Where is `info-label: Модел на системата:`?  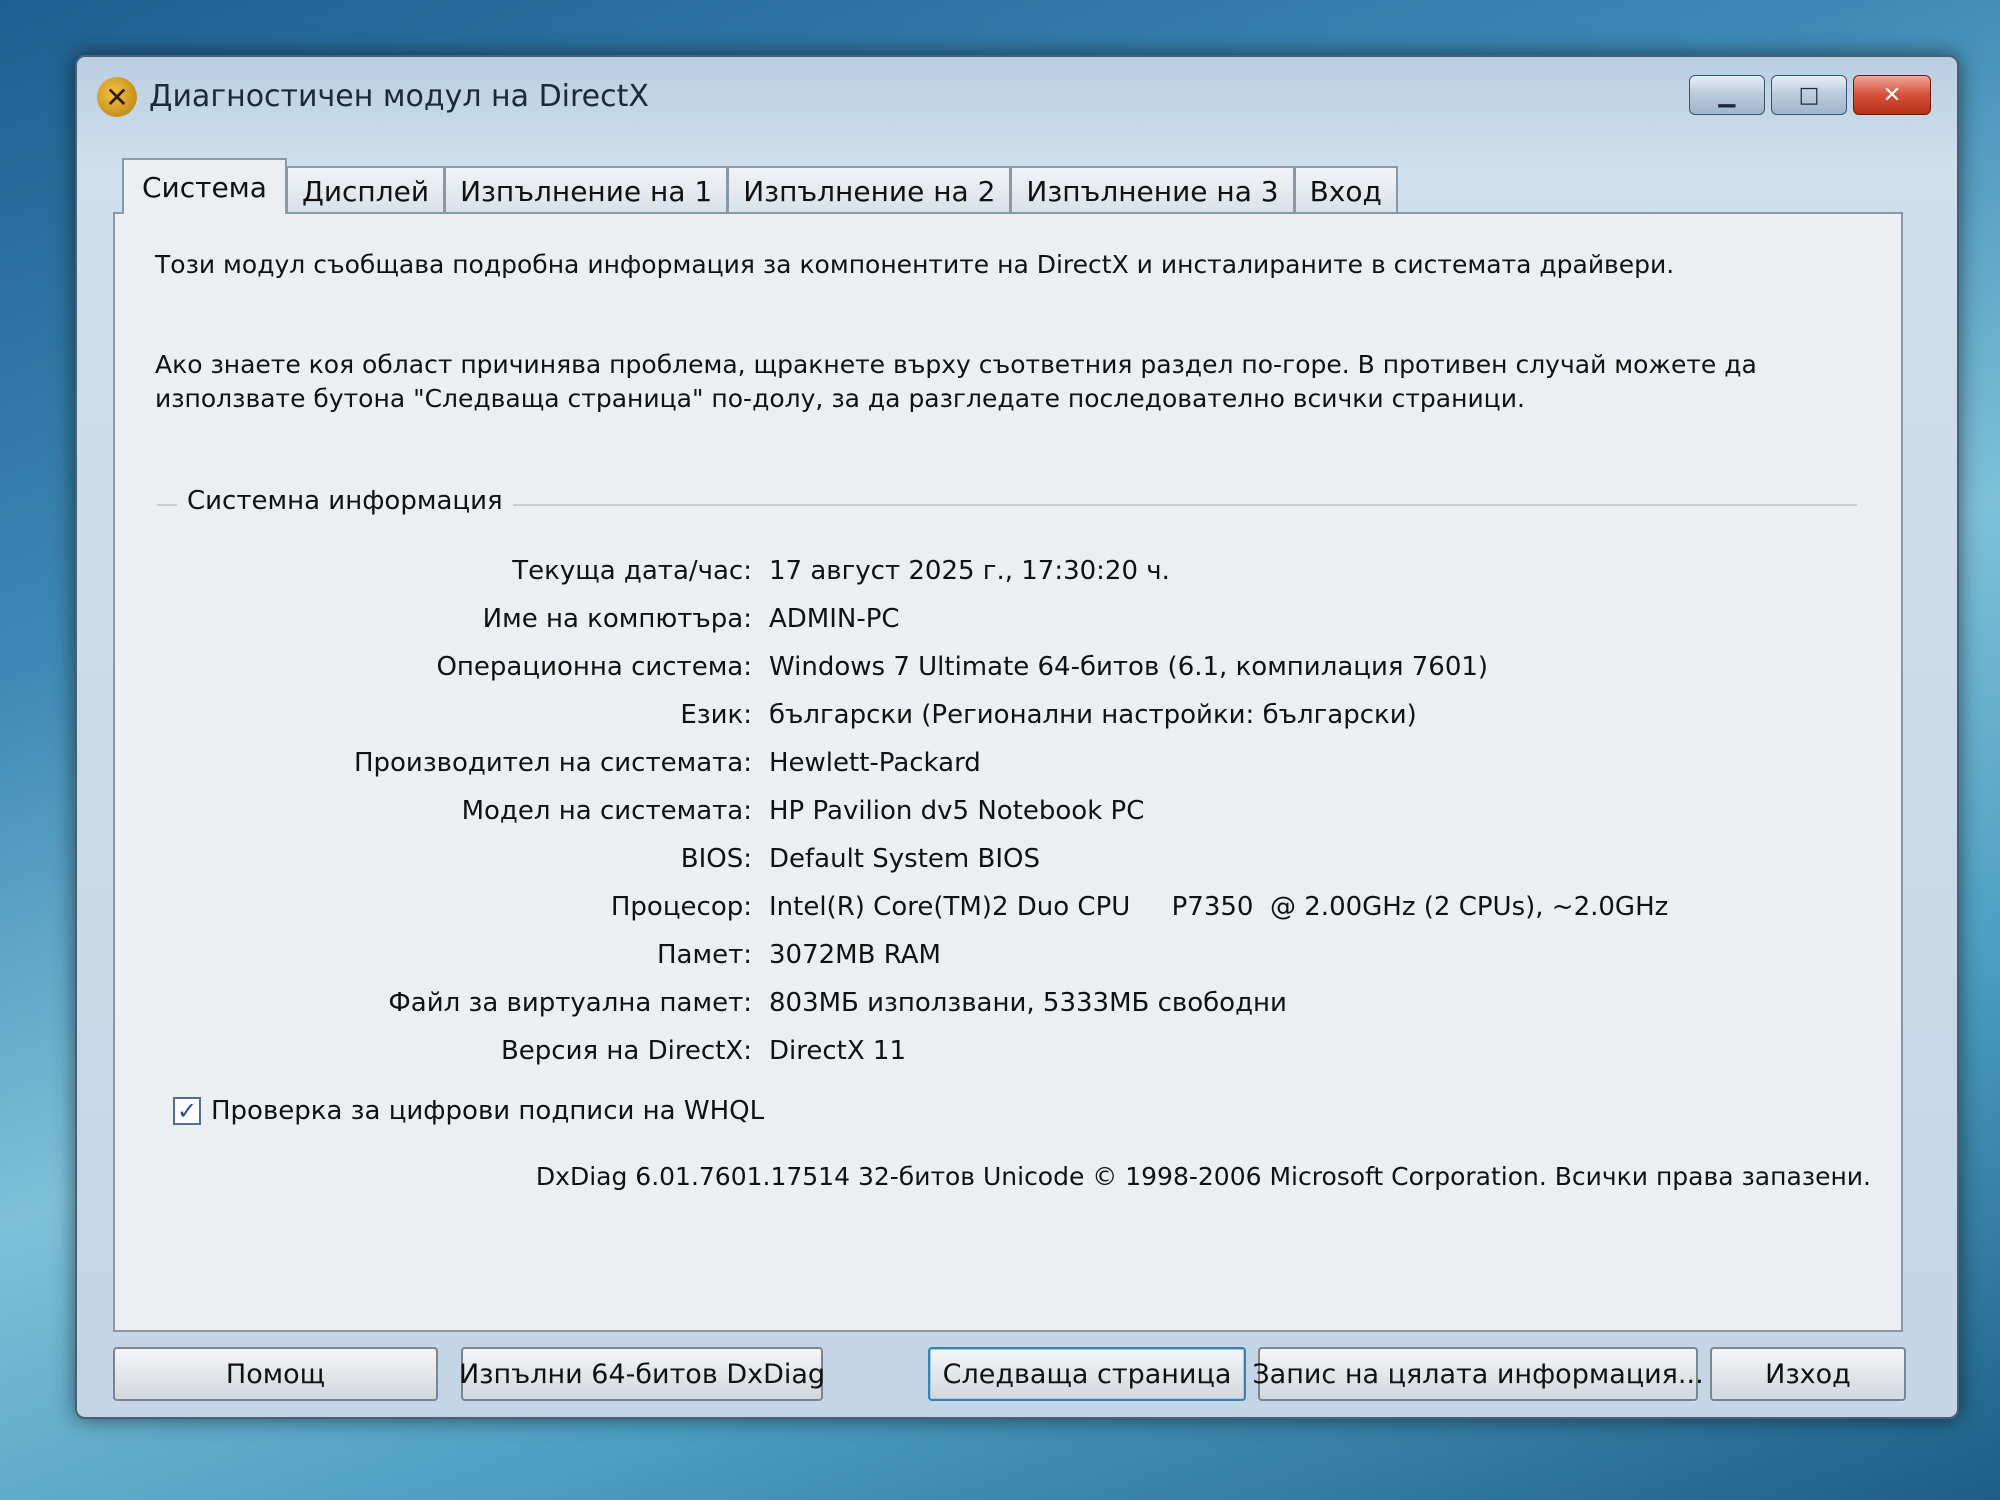
info-label: Модел на системата: is located at coordinates (606, 811).